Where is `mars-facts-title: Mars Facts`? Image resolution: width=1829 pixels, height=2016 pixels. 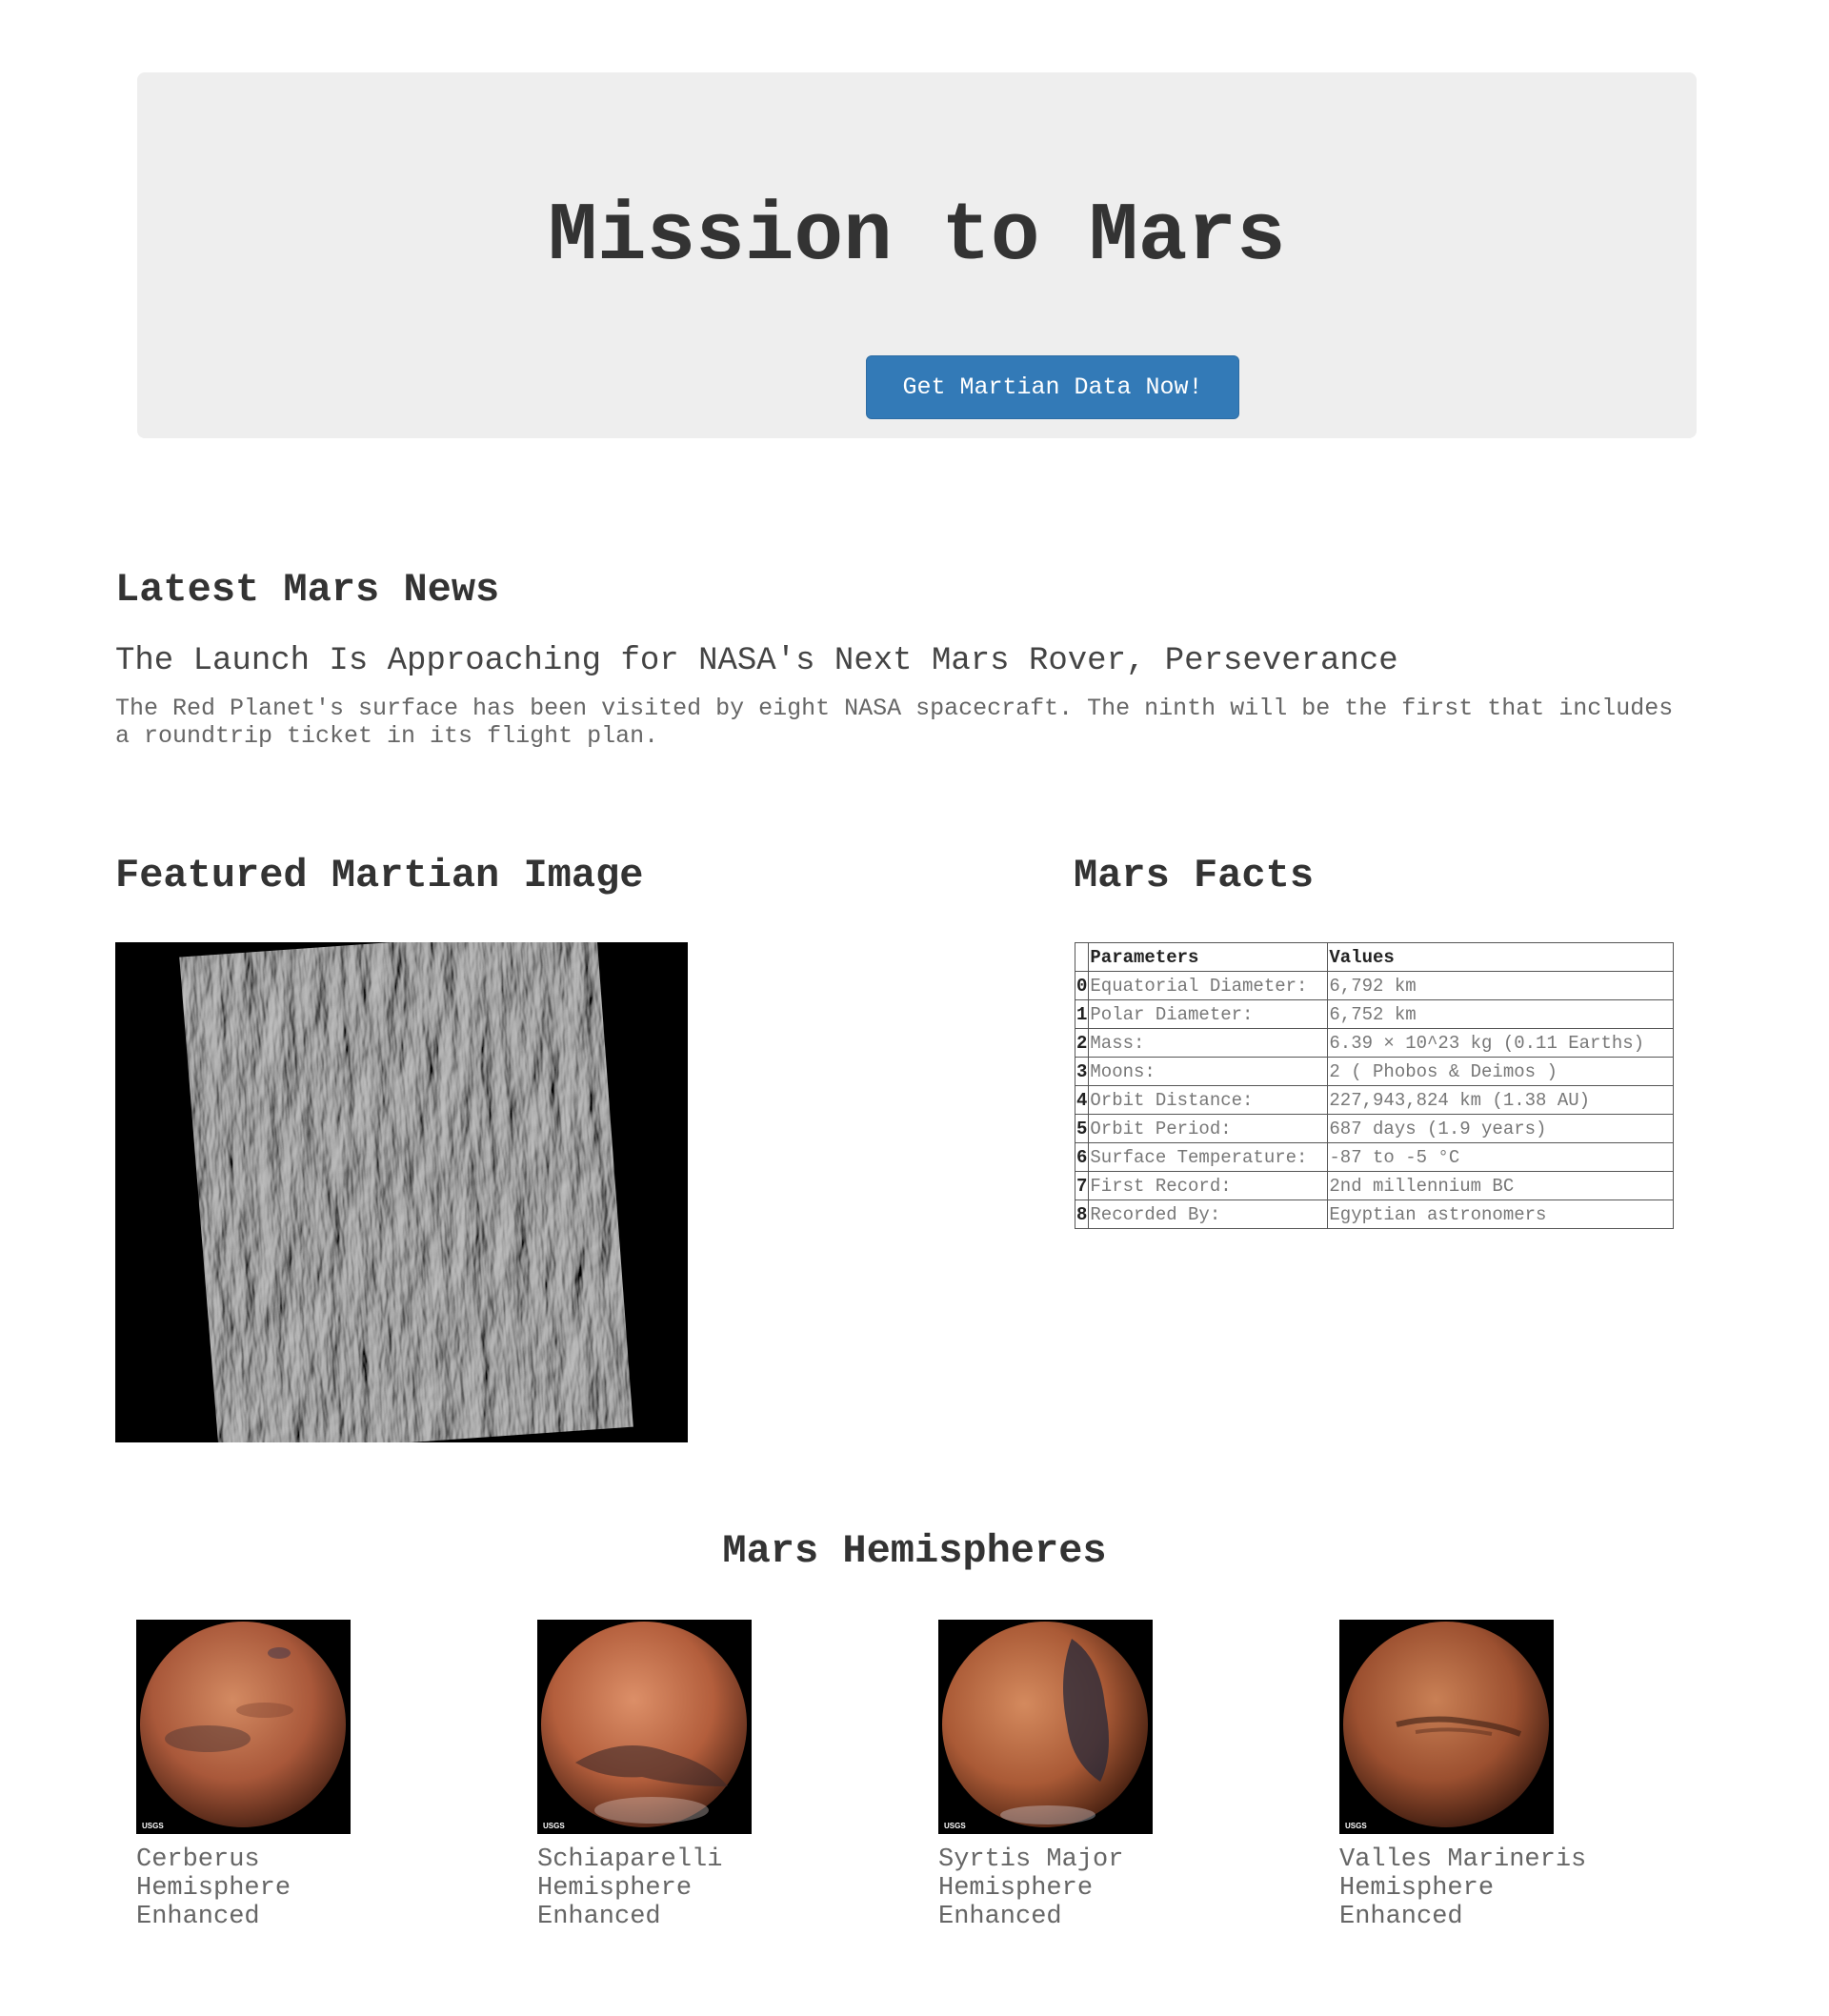
mars-facts-title: Mars Facts is located at coordinates (1195, 875).